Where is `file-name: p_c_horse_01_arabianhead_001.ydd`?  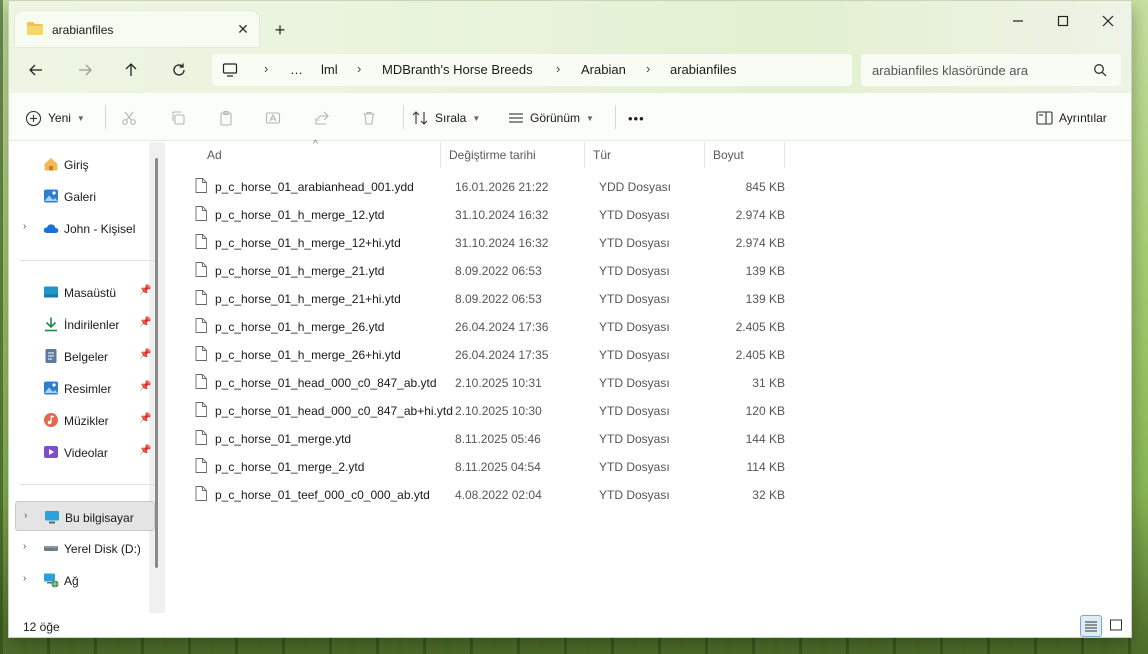
file-name: p_c_horse_01_arabianhead_001.ydd is located at coordinates (314, 187).